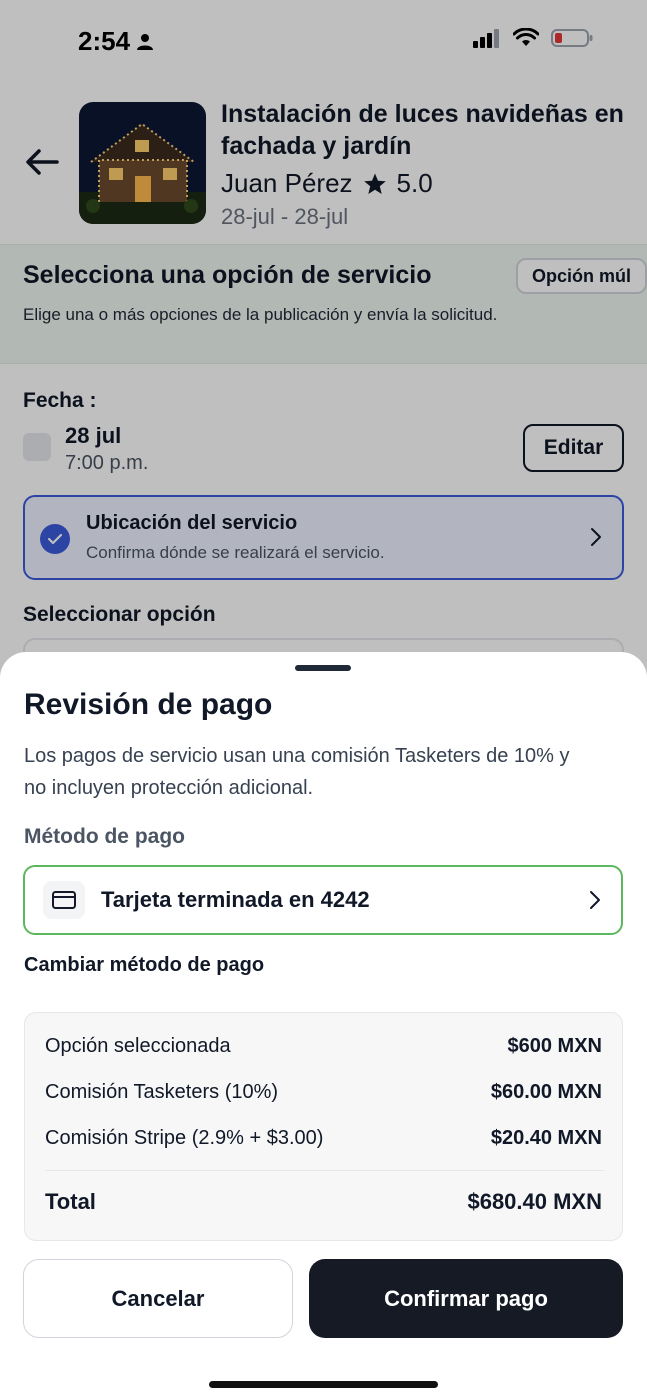 Image resolution: width=647 pixels, height=1400 pixels. What do you see at coordinates (534, 1201) in the screenshot?
I see `total-amount: $680.40 MXN` at bounding box center [534, 1201].